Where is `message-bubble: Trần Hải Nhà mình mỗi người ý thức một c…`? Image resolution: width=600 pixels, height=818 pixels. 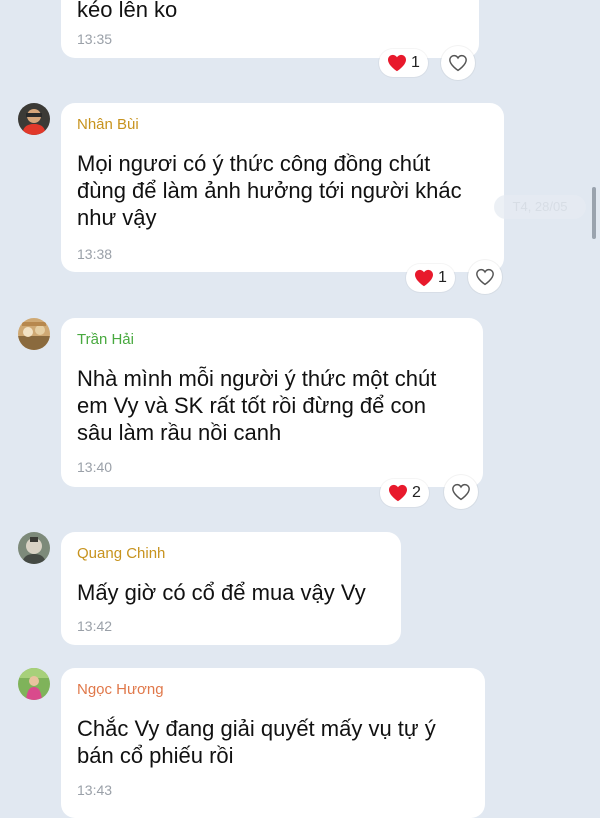
message-bubble: Trần Hải Nhà mình mỗi người ý thức một c… is located at coordinates (272, 402).